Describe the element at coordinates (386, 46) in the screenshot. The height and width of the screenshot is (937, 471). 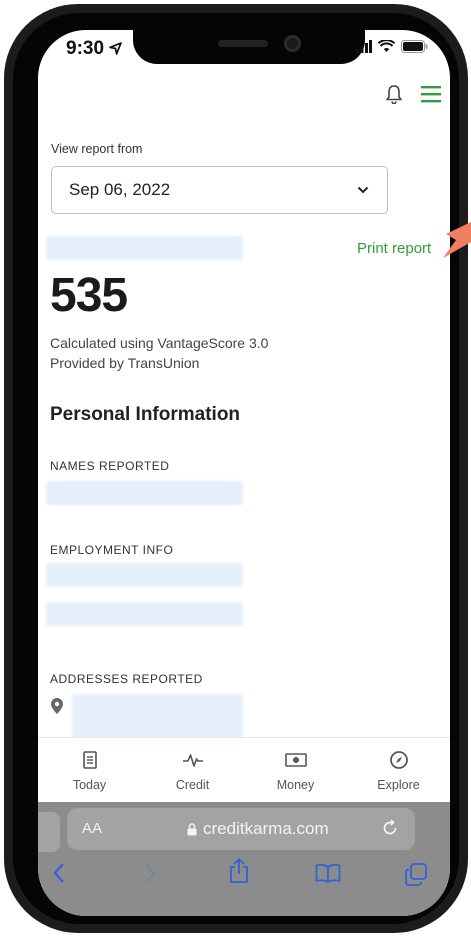
I see `wifi-icon` at that location.